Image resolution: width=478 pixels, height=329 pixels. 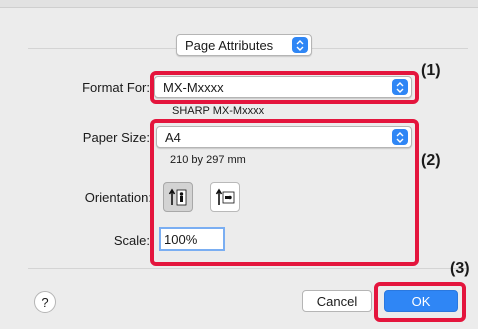 What do you see at coordinates (229, 45) in the screenshot?
I see `page-attributes-label: Page Attributes` at bounding box center [229, 45].